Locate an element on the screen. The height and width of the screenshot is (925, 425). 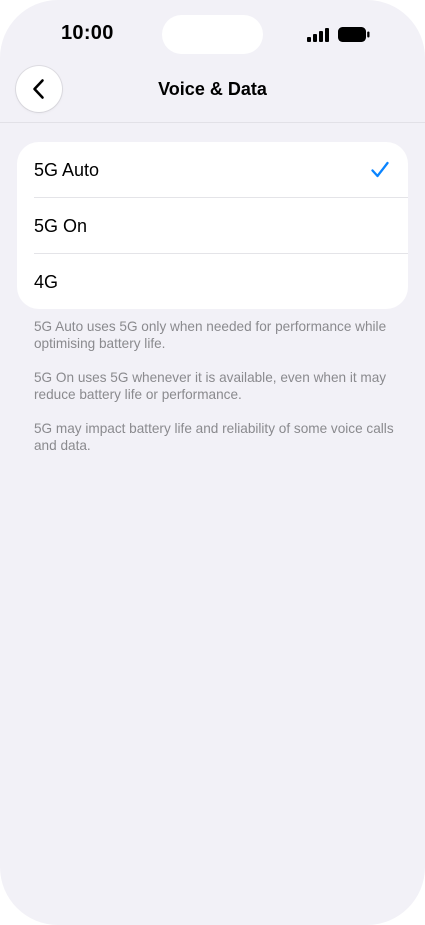
battery-icon is located at coordinates (354, 34).